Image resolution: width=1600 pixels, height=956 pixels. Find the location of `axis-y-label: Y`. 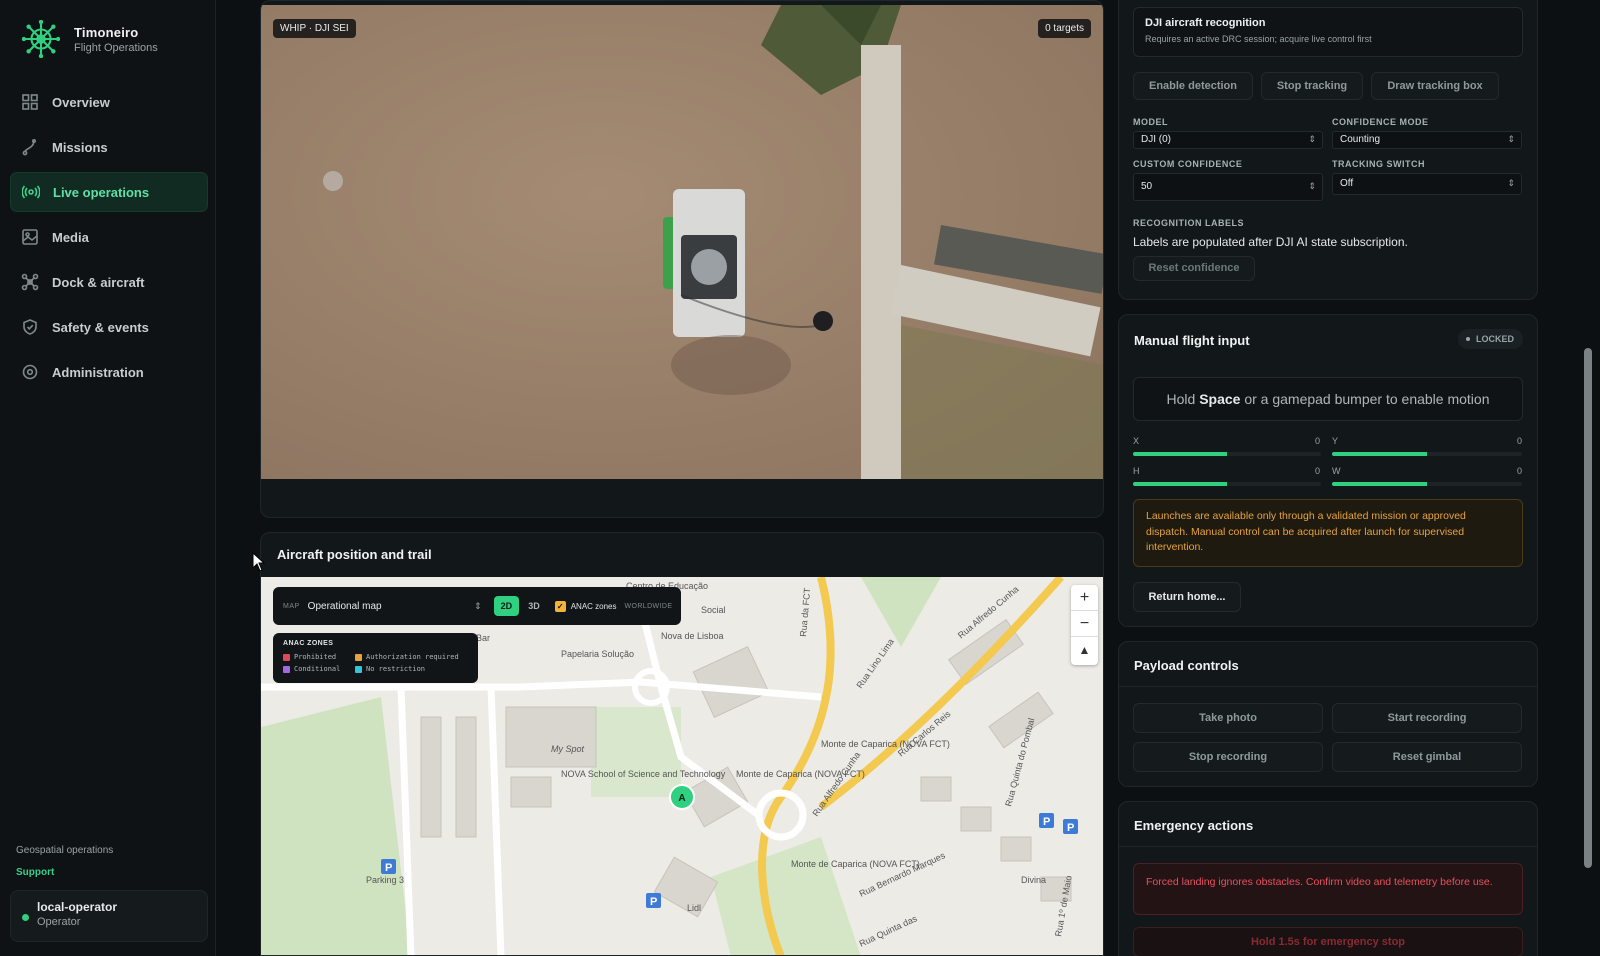

axis-y-label: Y is located at coordinates (1335, 441).